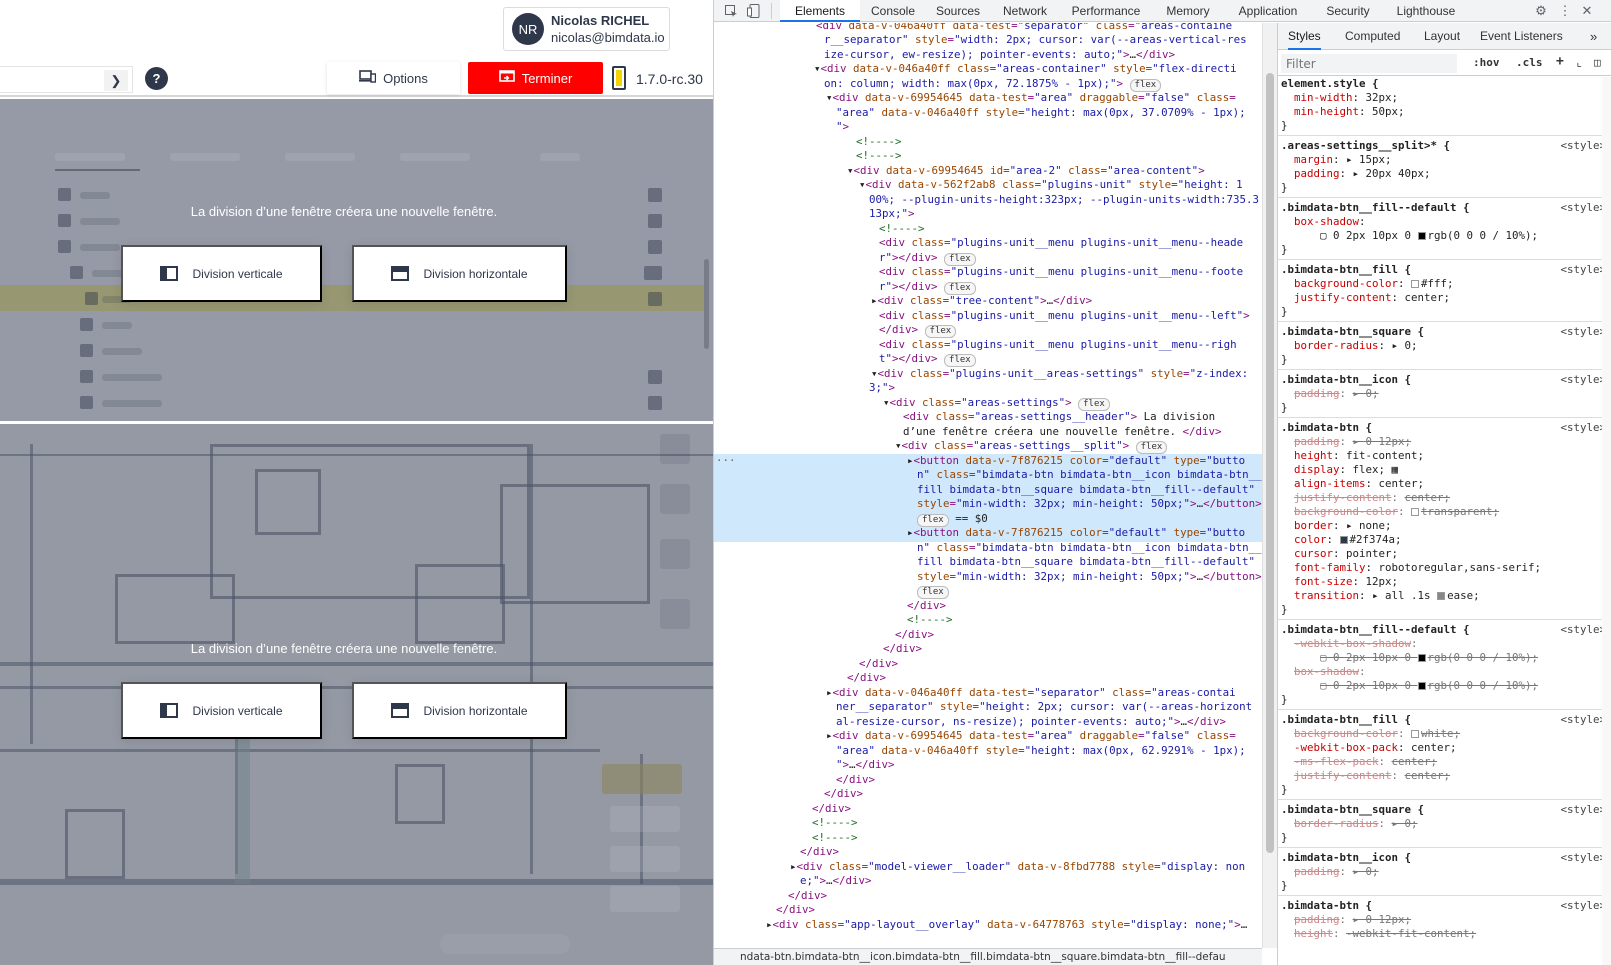 Image resolution: width=1611 pixels, height=965 pixels. I want to click on style-declaration-overridden: background-color: white;, so click(1443, 734).